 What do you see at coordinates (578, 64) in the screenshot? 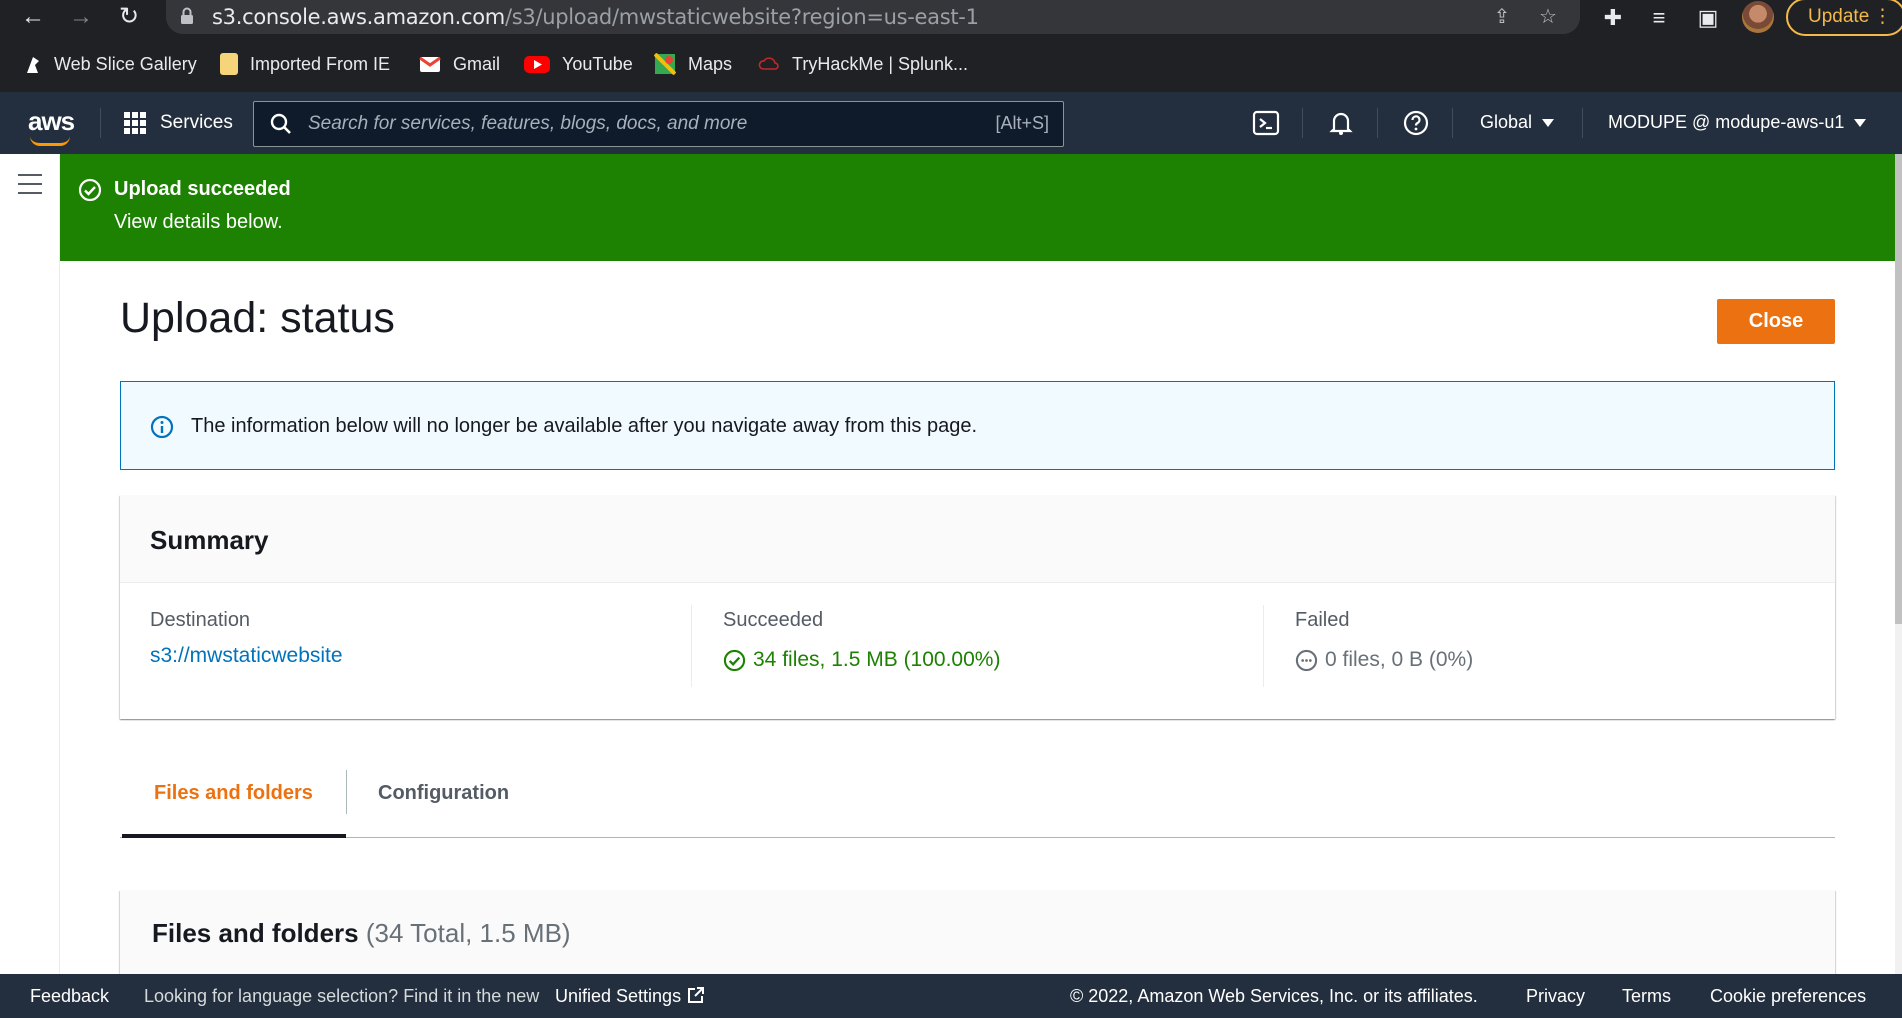
I see `bookmark-youtube: YouTube` at bounding box center [578, 64].